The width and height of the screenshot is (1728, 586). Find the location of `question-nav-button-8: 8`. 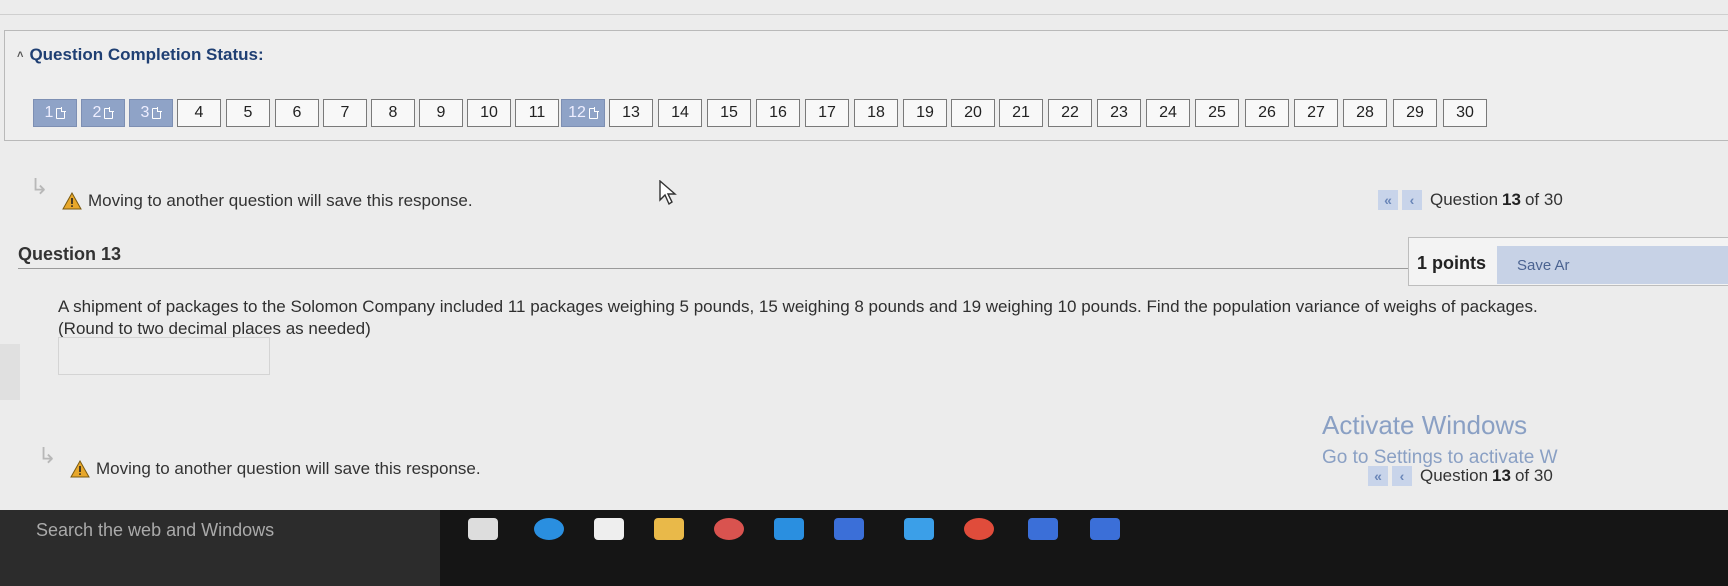

question-nav-button-8: 8 is located at coordinates (393, 113).